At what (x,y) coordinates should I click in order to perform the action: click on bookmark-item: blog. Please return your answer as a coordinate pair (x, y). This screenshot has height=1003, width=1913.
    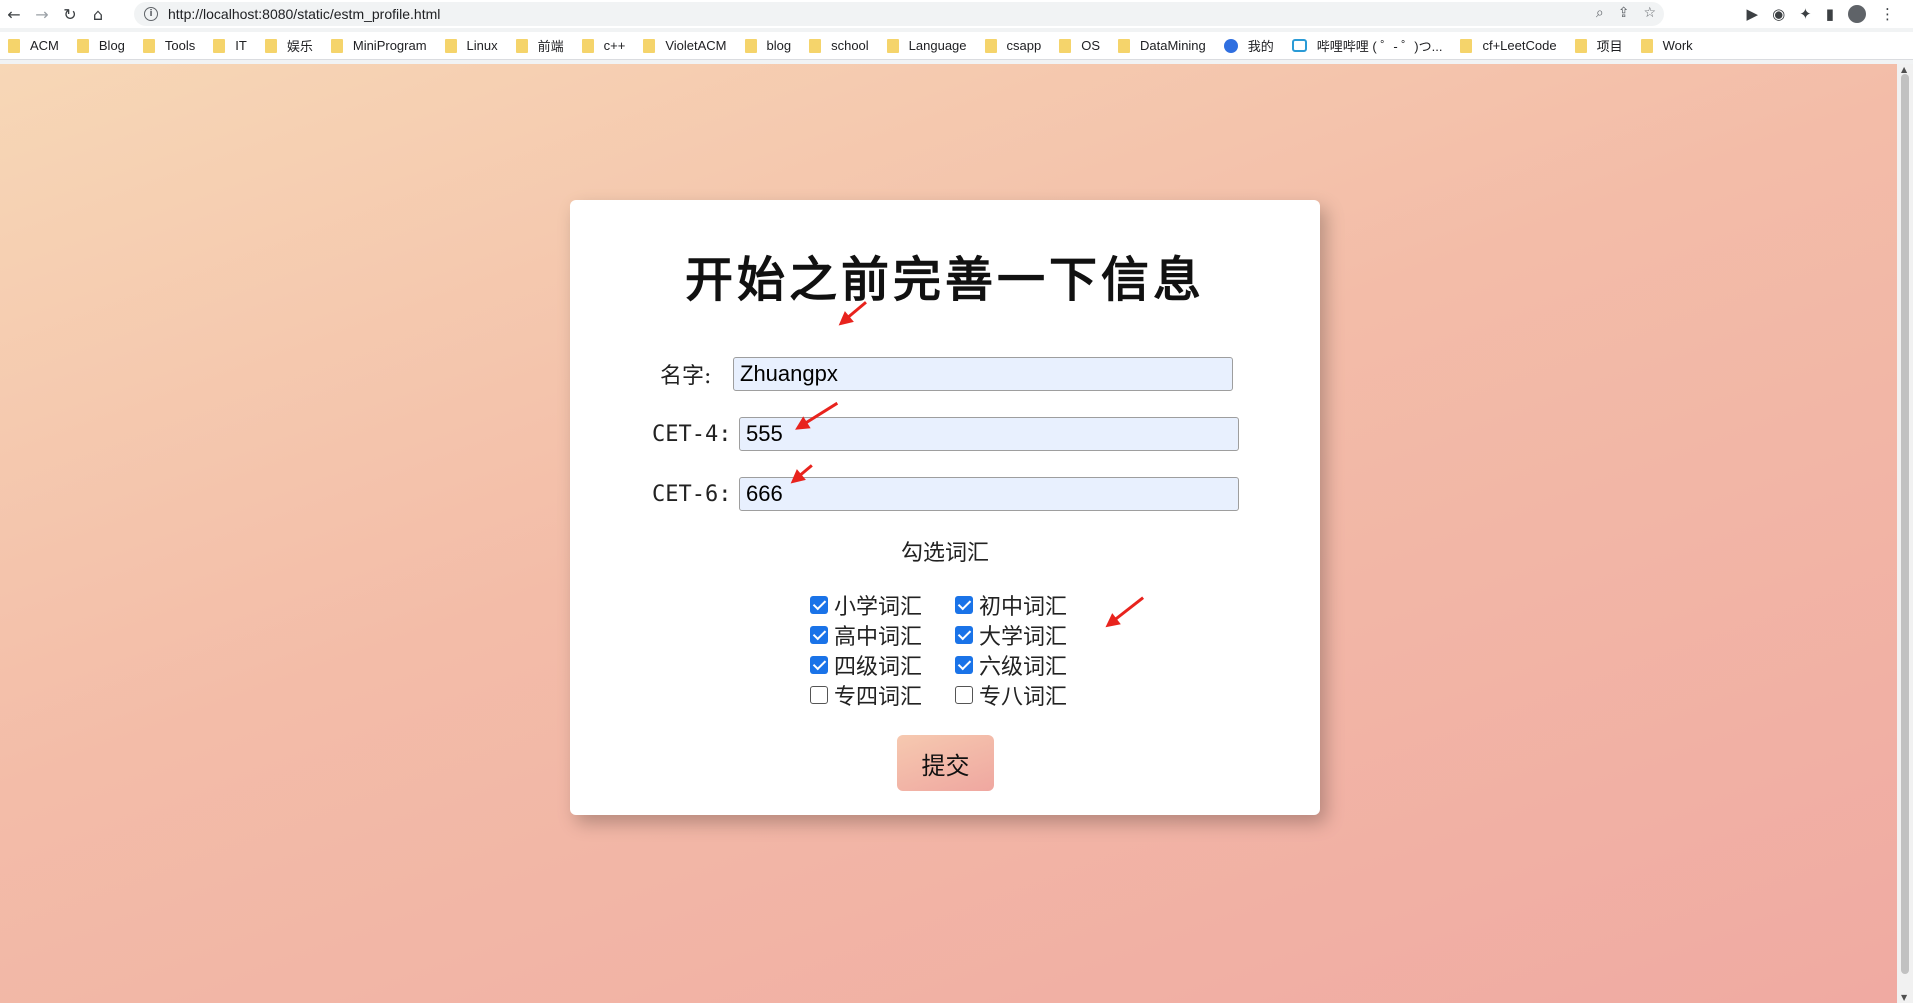
    Looking at the image, I should click on (768, 45).